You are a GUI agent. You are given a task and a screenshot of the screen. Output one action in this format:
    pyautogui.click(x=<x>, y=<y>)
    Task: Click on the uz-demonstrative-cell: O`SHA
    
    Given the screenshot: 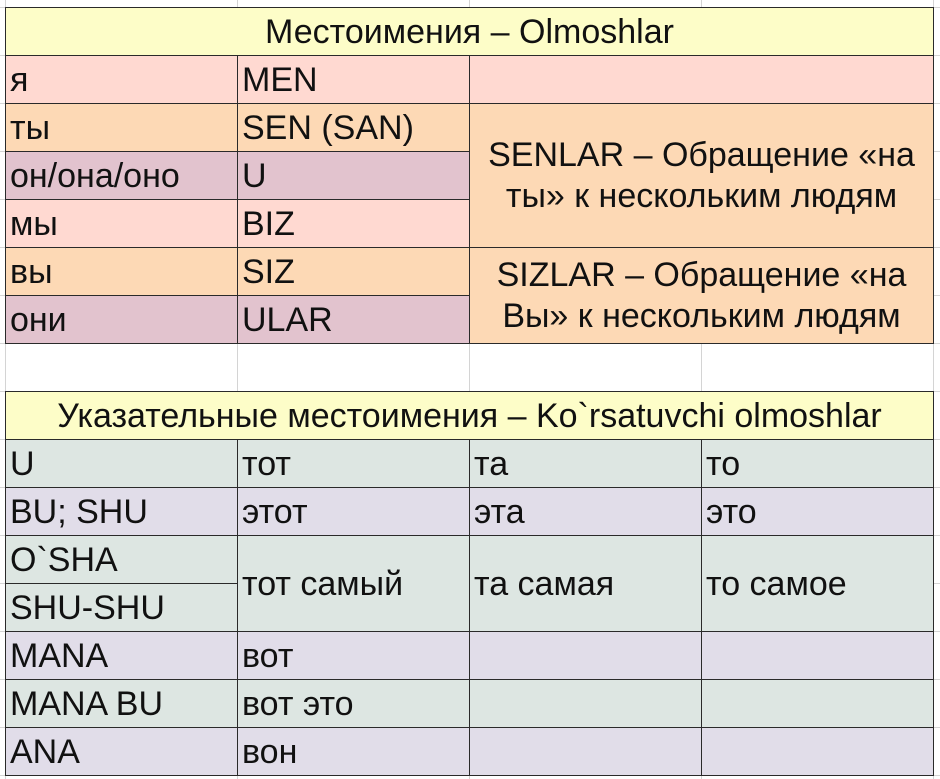 What is the action you would take?
    pyautogui.click(x=121, y=559)
    